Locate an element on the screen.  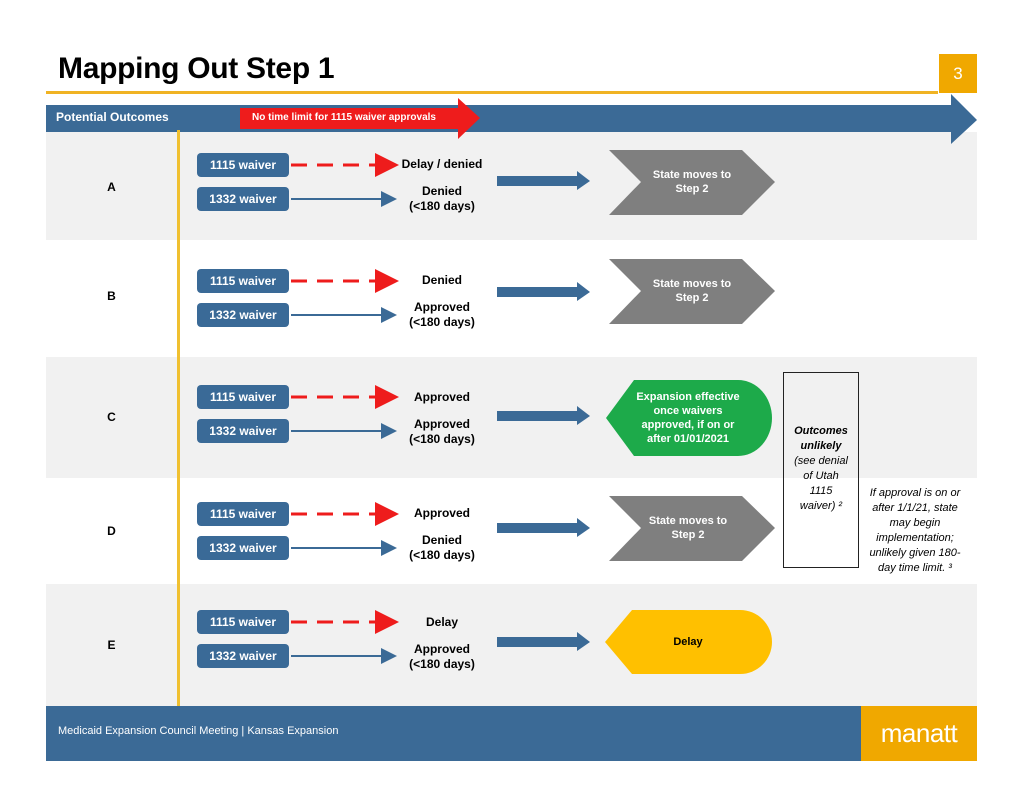
note-bold-line2: unlikely is located at coordinates (821, 446).